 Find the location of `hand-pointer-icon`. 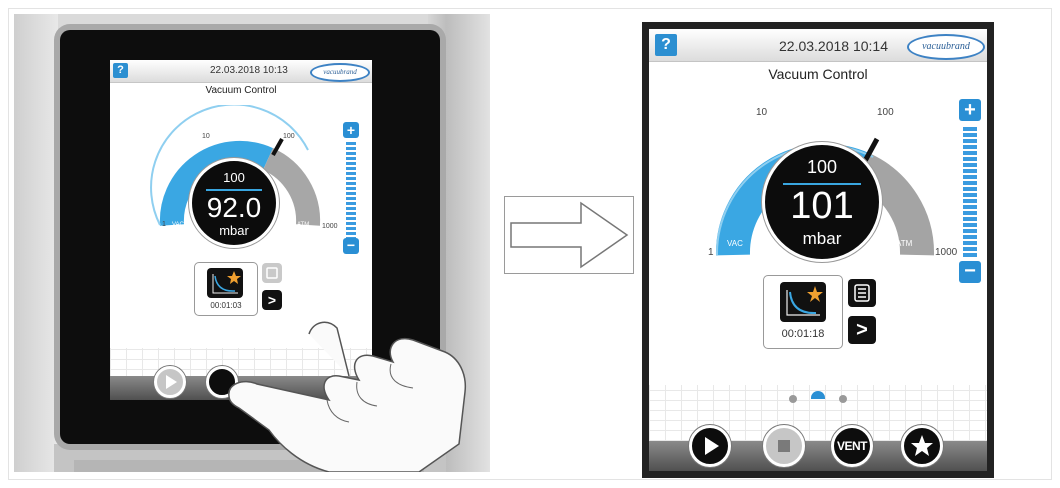

hand-pointer-icon is located at coordinates (347, 396).